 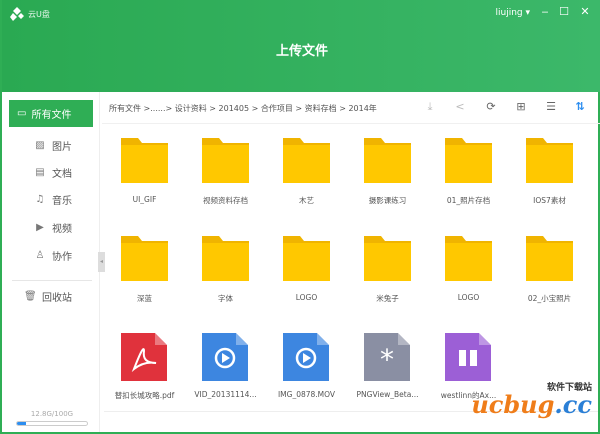 What do you see at coordinates (549, 298) in the screenshot?
I see `folder-name: 02_小宝照片` at bounding box center [549, 298].